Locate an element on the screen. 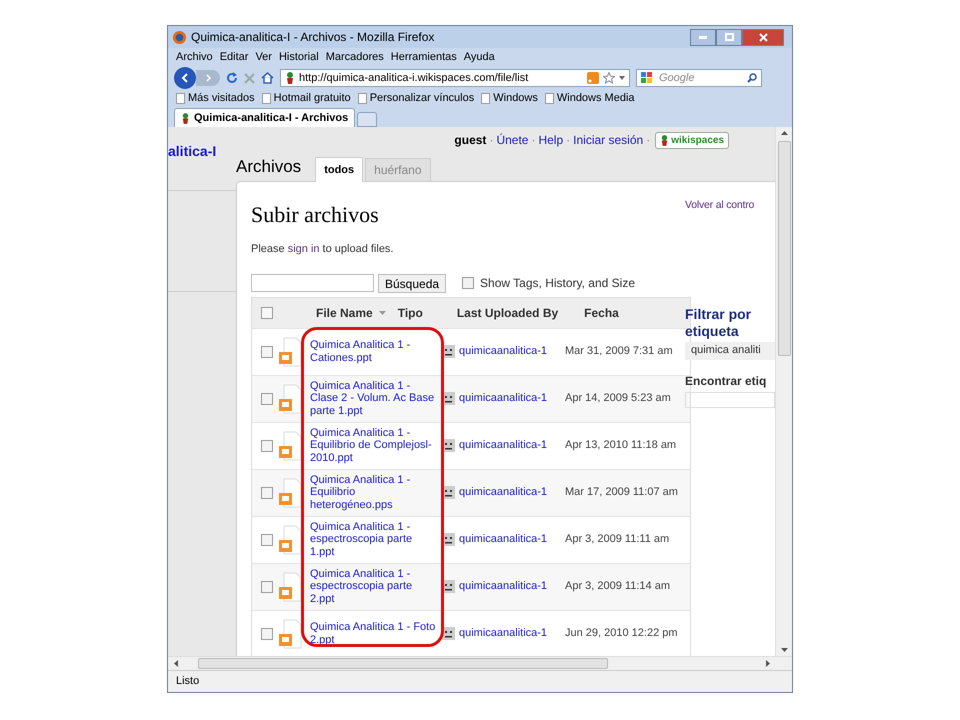 This screenshot has height=720, width=960. find-tag-field is located at coordinates (730, 400).